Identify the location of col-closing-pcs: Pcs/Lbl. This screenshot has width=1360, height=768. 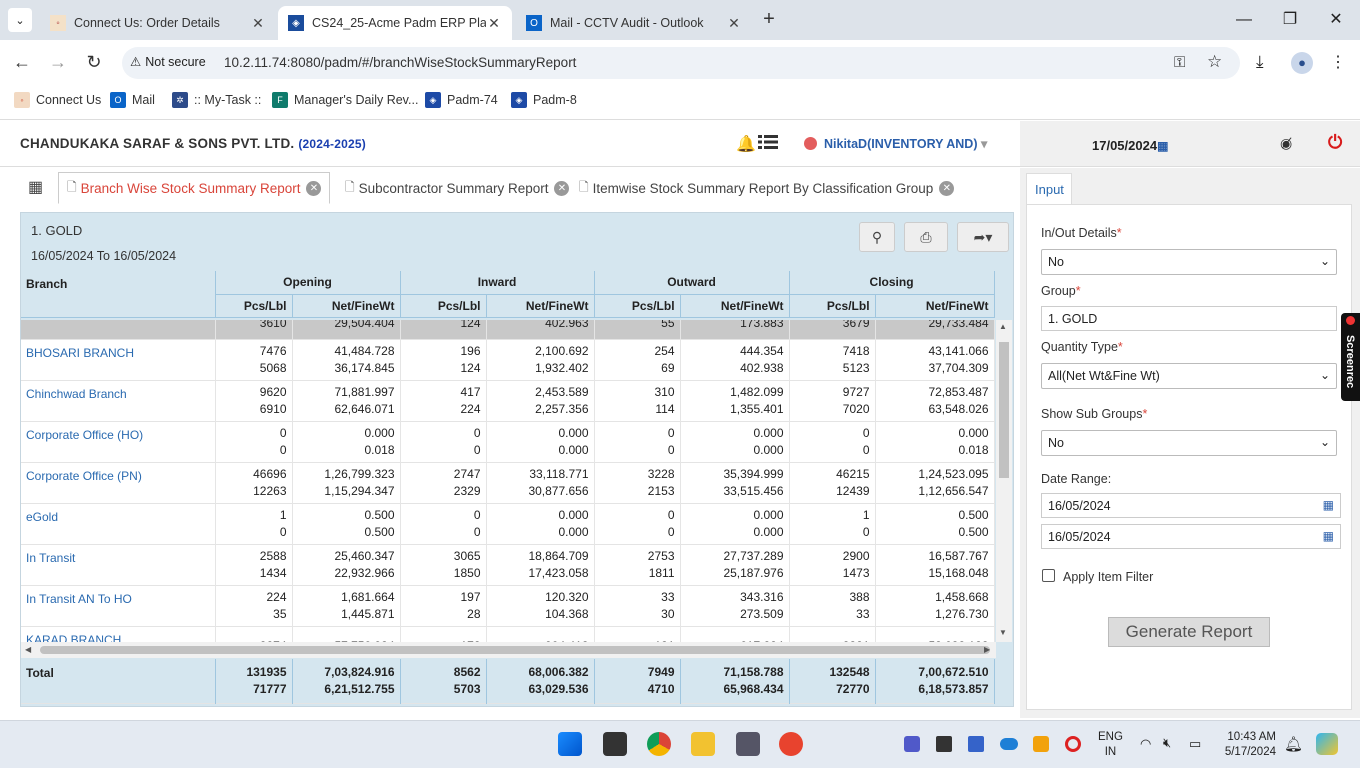
(832, 306).